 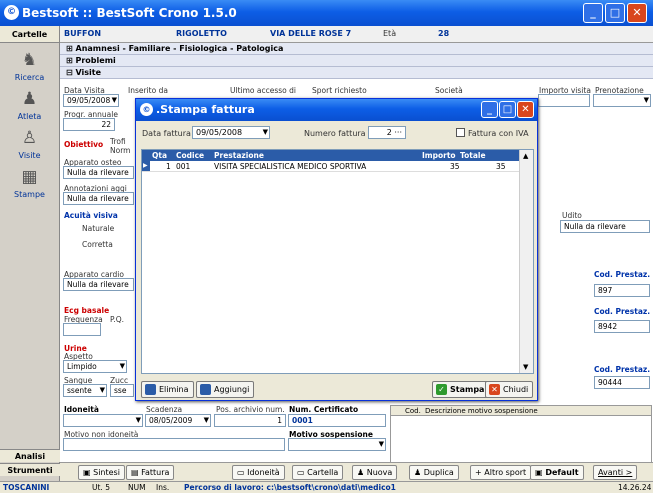 I want to click on stampa-button: ✓ Stampa, so click(x=461, y=389).